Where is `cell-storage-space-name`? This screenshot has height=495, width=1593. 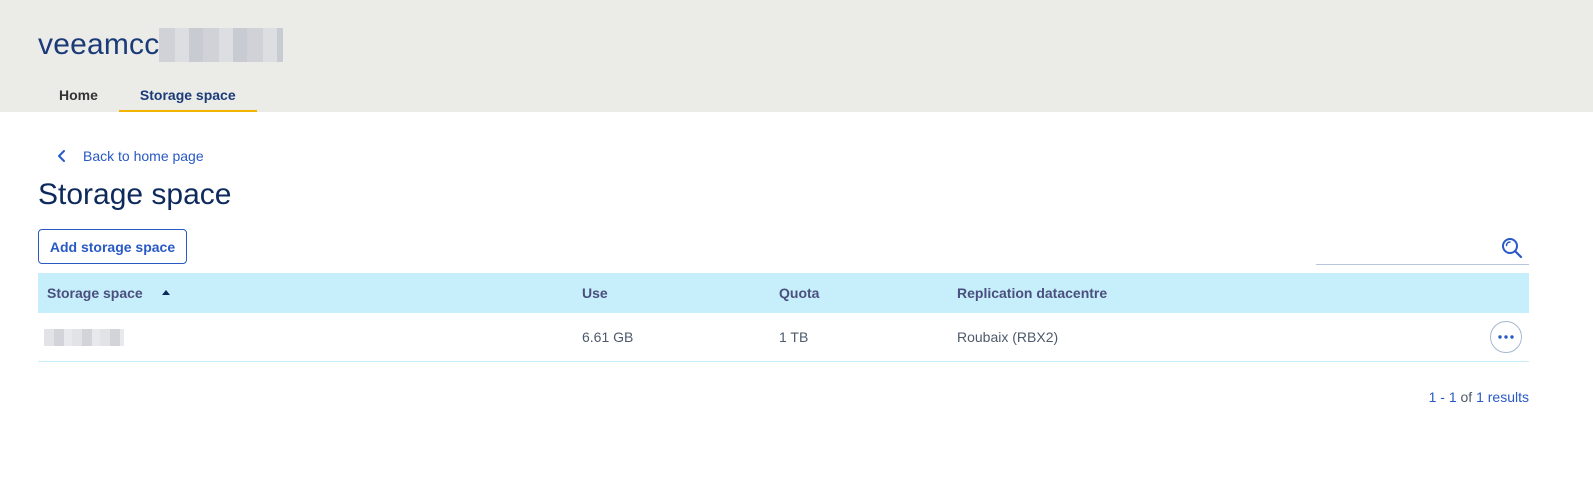 cell-storage-space-name is located at coordinates (305, 337).